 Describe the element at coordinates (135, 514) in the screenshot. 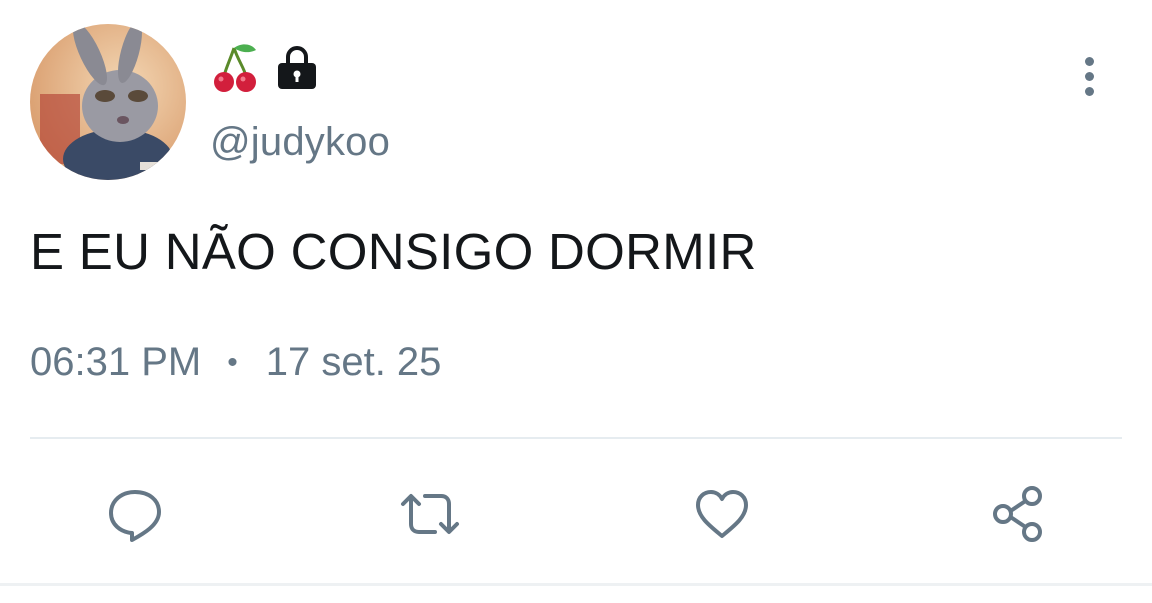

I see `reply-icon` at that location.